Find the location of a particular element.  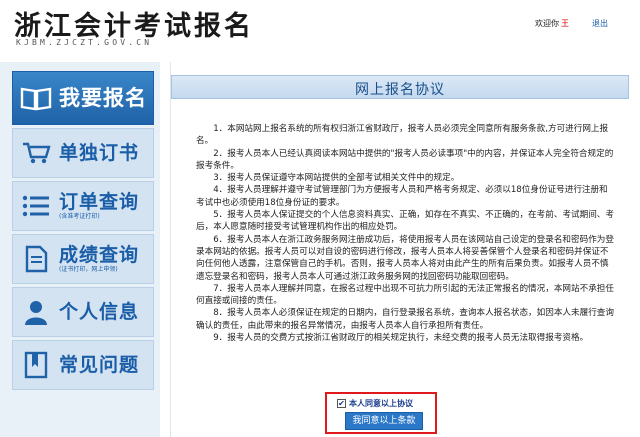

sidebar-item-register: 我要报名 is located at coordinates (83, 98).